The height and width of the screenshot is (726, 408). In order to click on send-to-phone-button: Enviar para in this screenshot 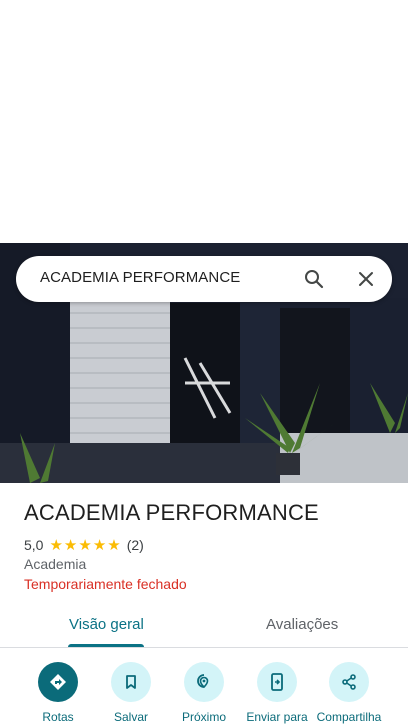, I will do `click(277, 693)`.